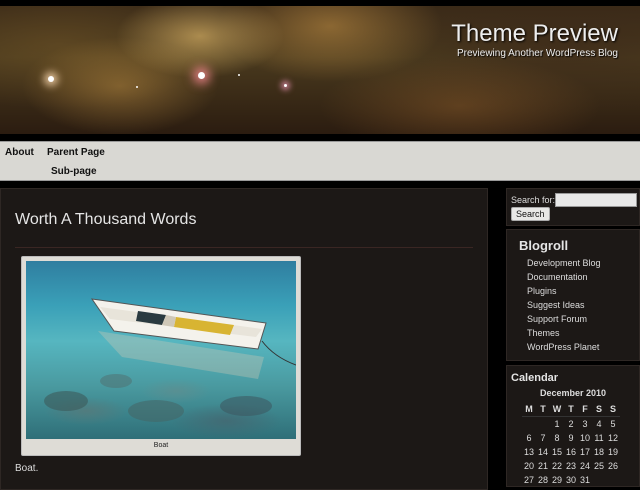 The image size is (640, 490). I want to click on calendar-day: 21, so click(542, 466).